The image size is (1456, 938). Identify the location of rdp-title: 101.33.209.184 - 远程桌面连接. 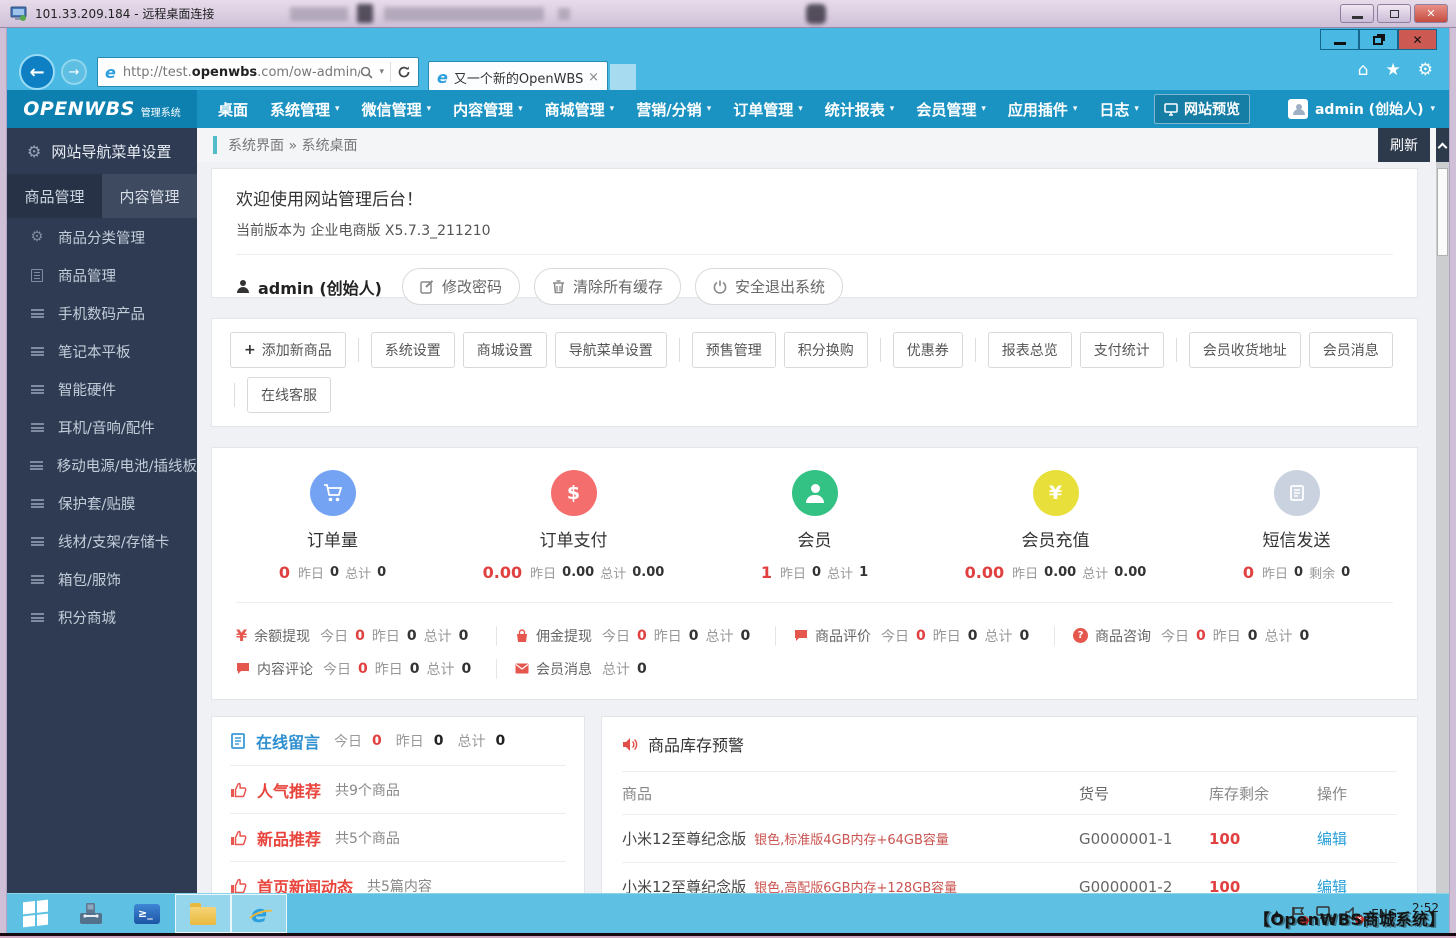
(125, 14).